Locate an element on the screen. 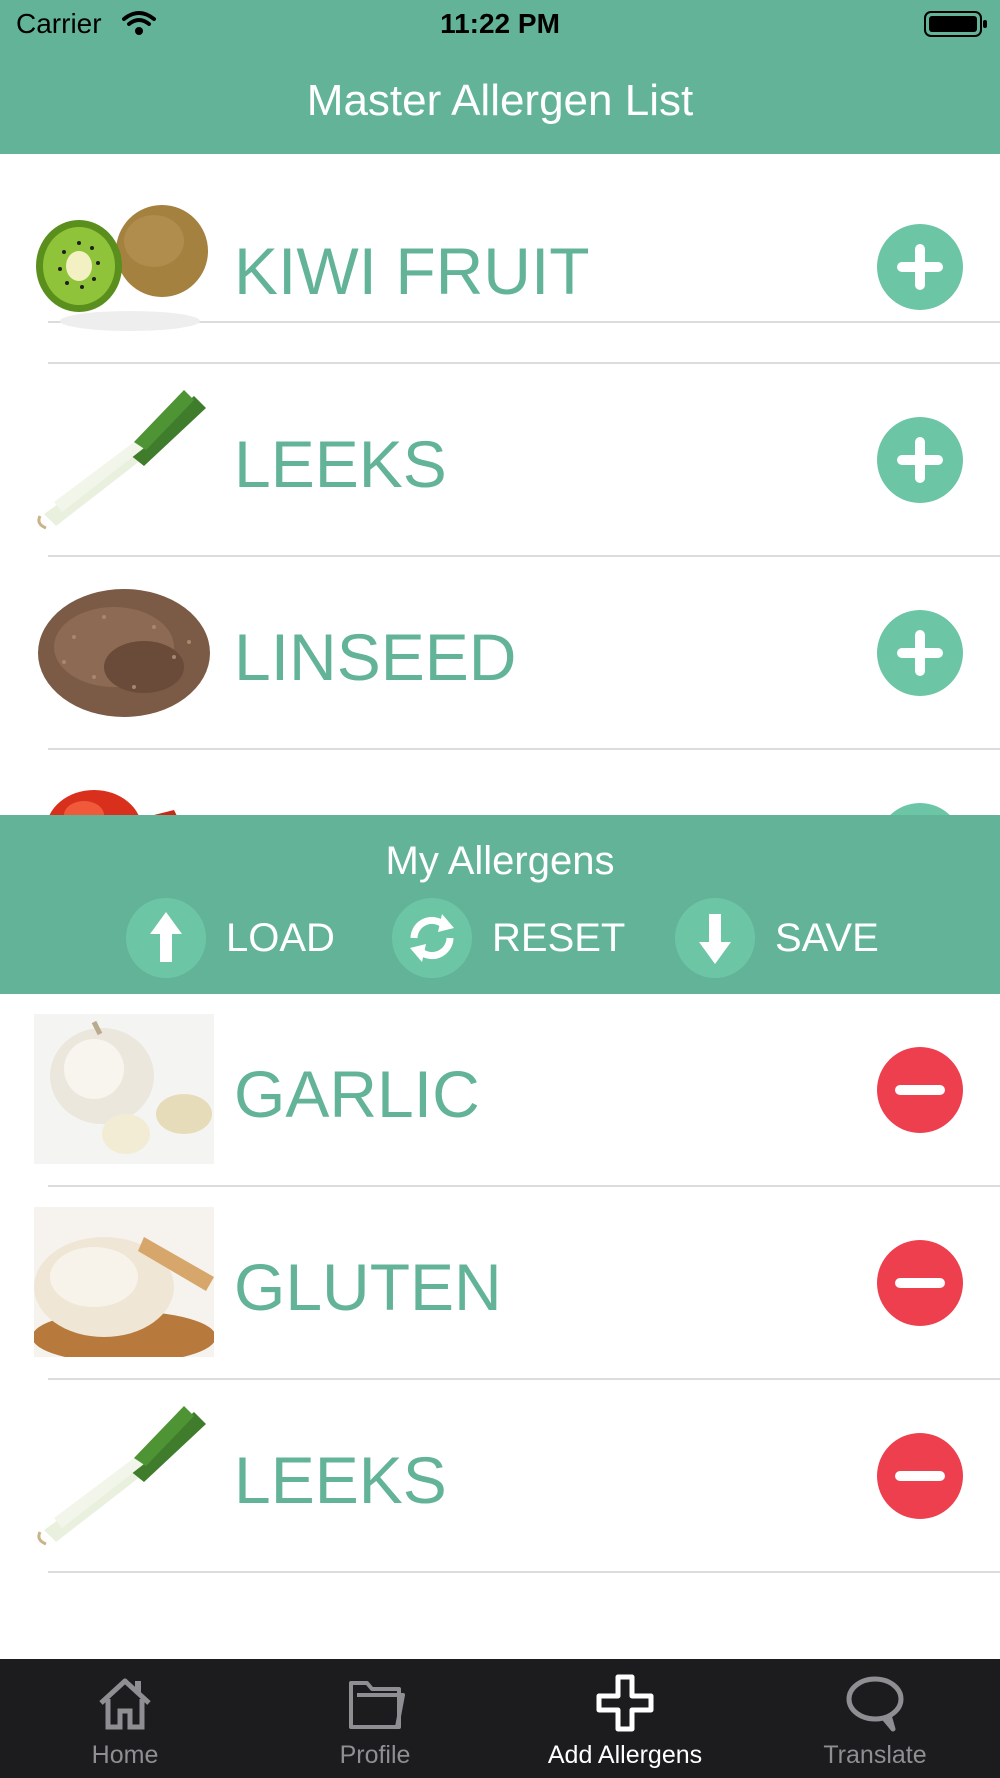  list-item is located at coordinates (500, 782).